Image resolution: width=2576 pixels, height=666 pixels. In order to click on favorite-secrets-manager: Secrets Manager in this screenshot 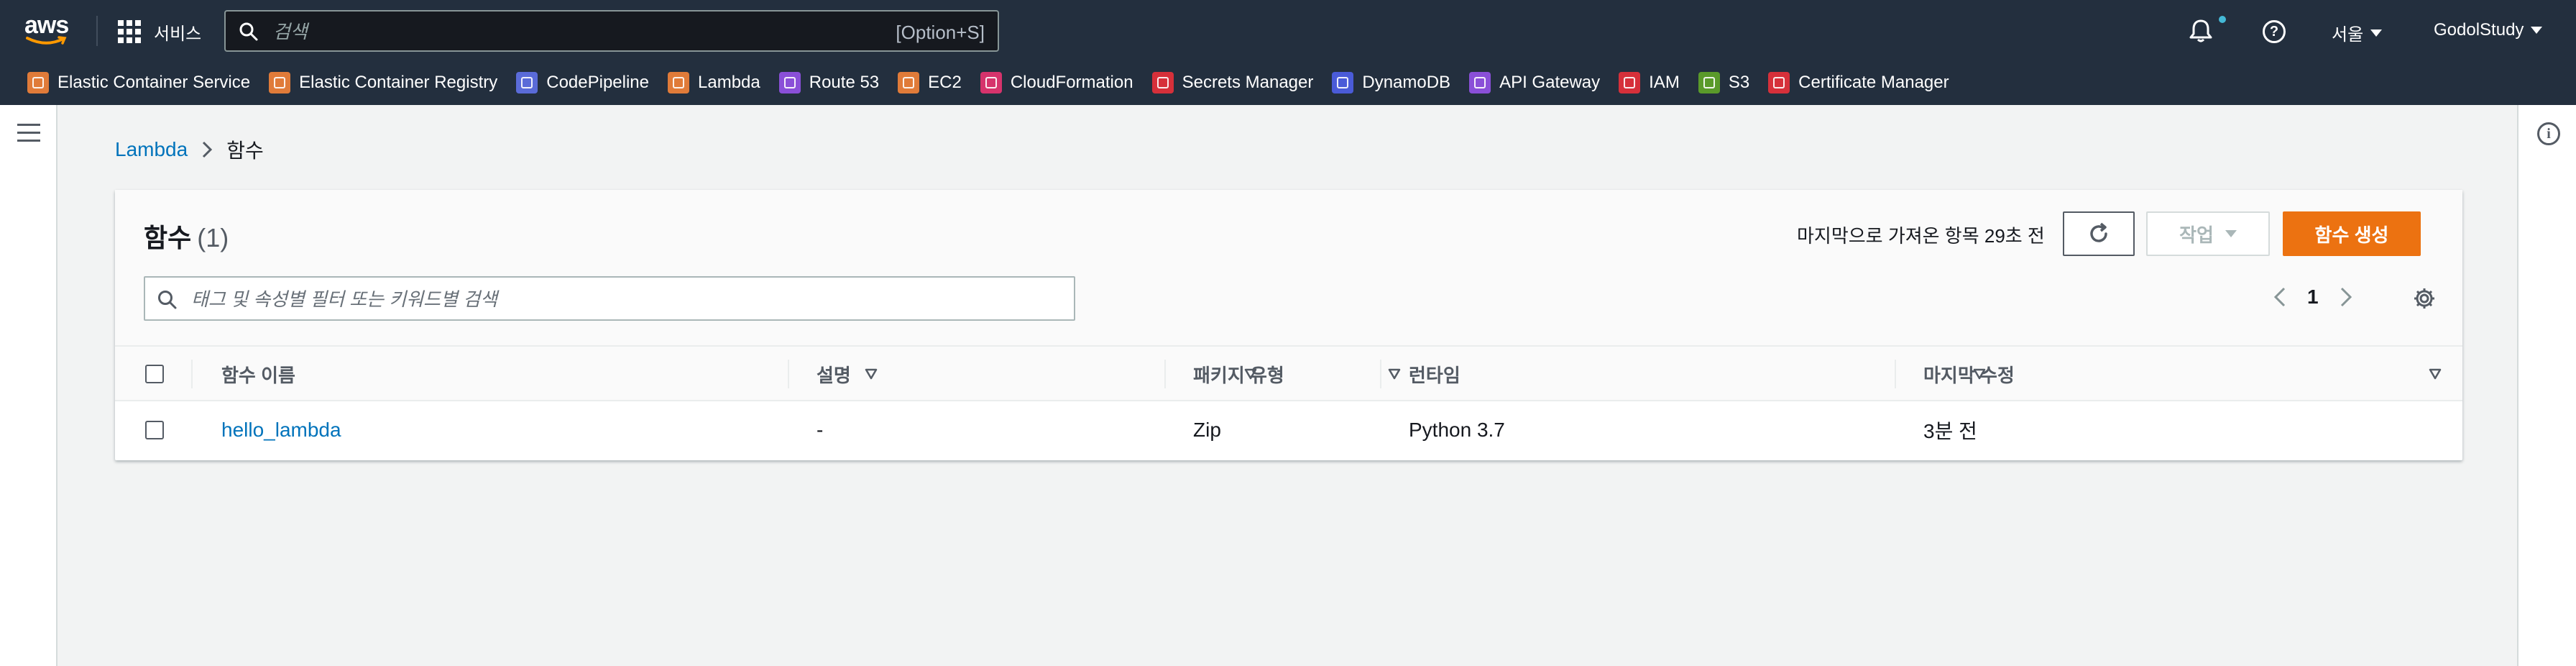, I will do `click(1232, 83)`.